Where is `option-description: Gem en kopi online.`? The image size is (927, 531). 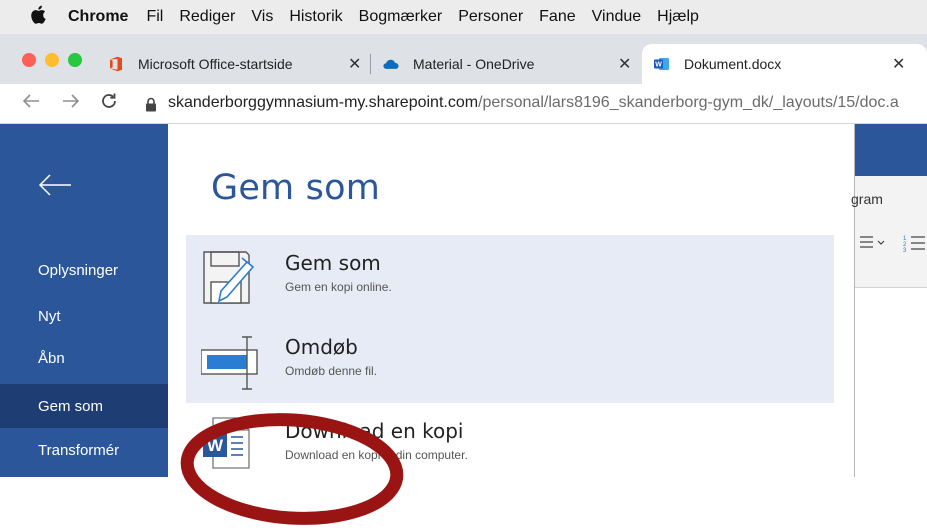
option-description: Gem en kopi online. is located at coordinates (338, 287).